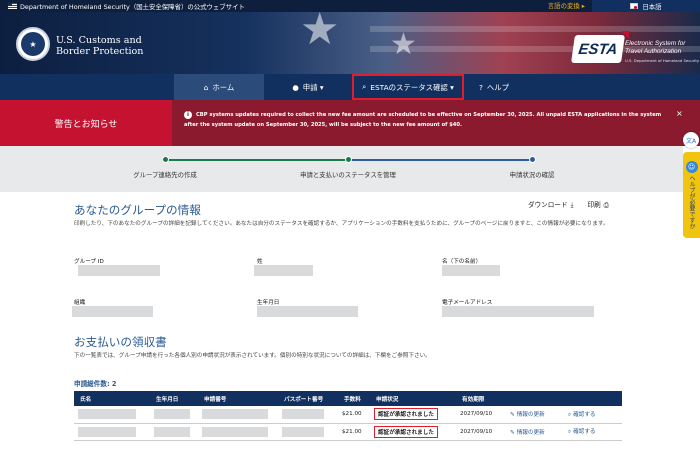 The height and width of the screenshot is (454, 700). Describe the element at coordinates (634, 6) in the screenshot. I see `japan-flag-icon` at that location.